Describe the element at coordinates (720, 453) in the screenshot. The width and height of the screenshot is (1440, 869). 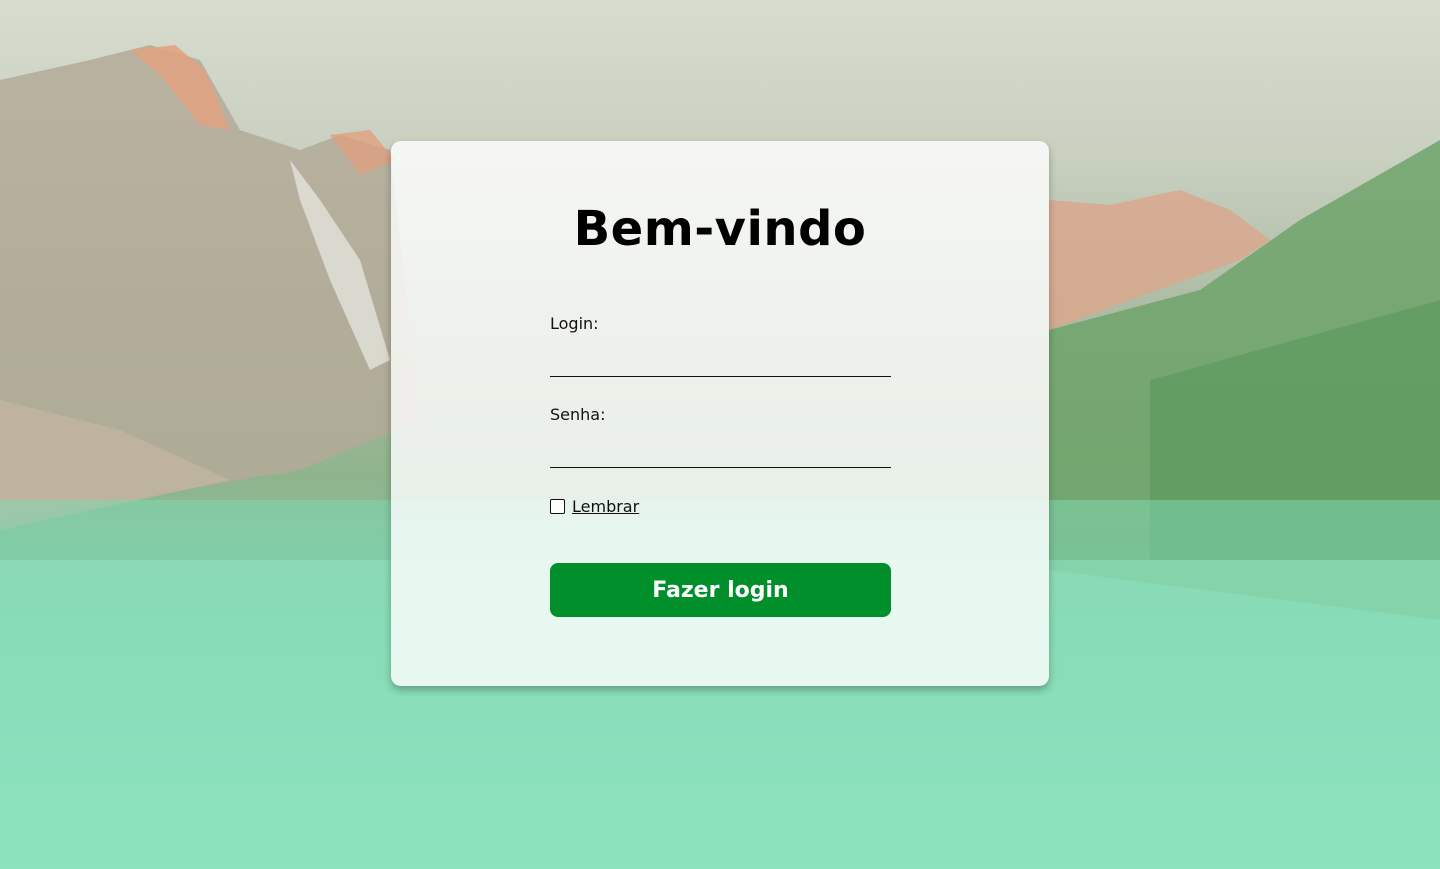
I see `password-input` at that location.